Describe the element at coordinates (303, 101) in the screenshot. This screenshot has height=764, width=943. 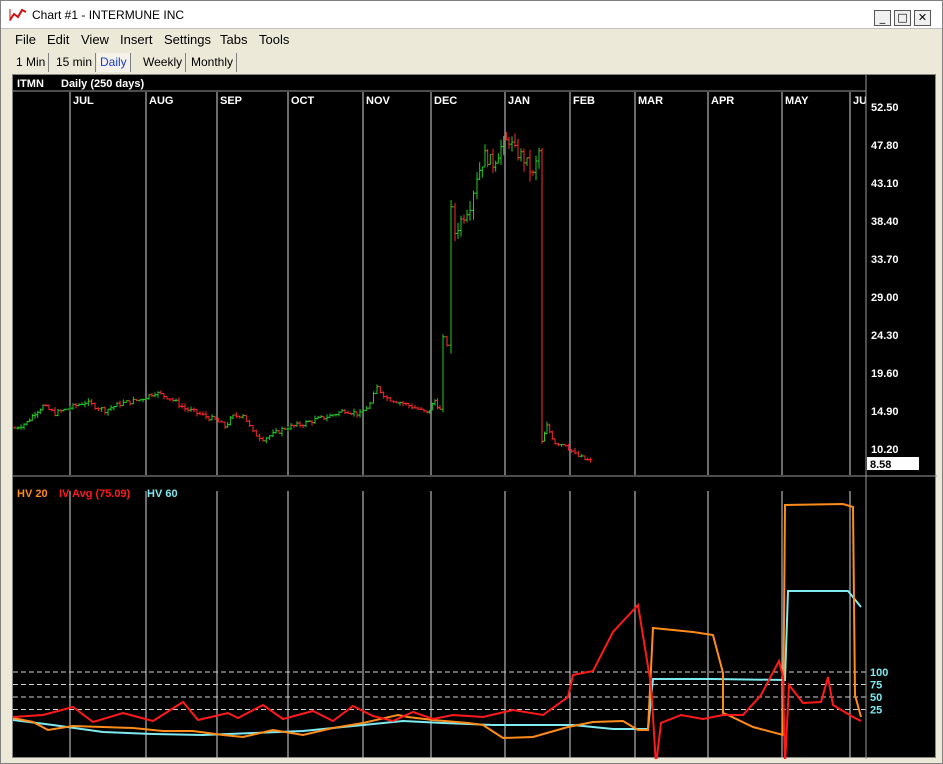
I see `month-label: OCT` at that location.